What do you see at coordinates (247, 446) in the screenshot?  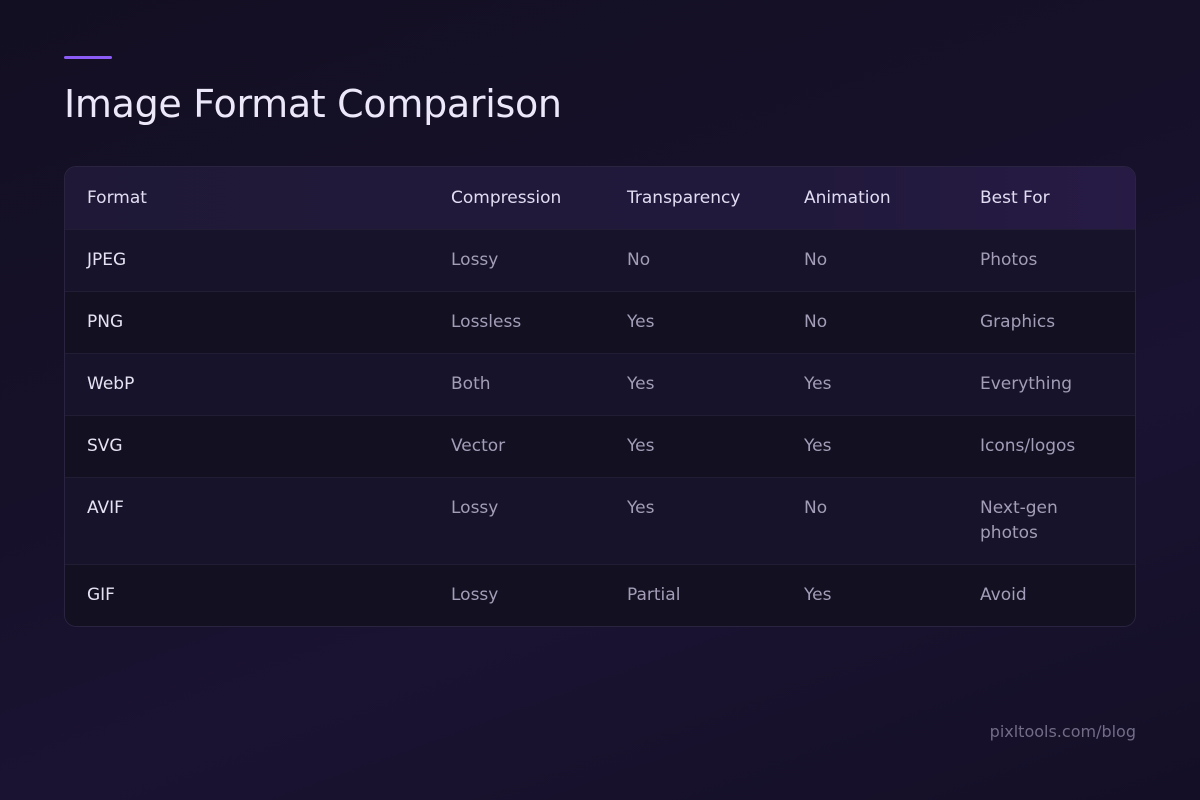 I see `cell-format: SVG` at bounding box center [247, 446].